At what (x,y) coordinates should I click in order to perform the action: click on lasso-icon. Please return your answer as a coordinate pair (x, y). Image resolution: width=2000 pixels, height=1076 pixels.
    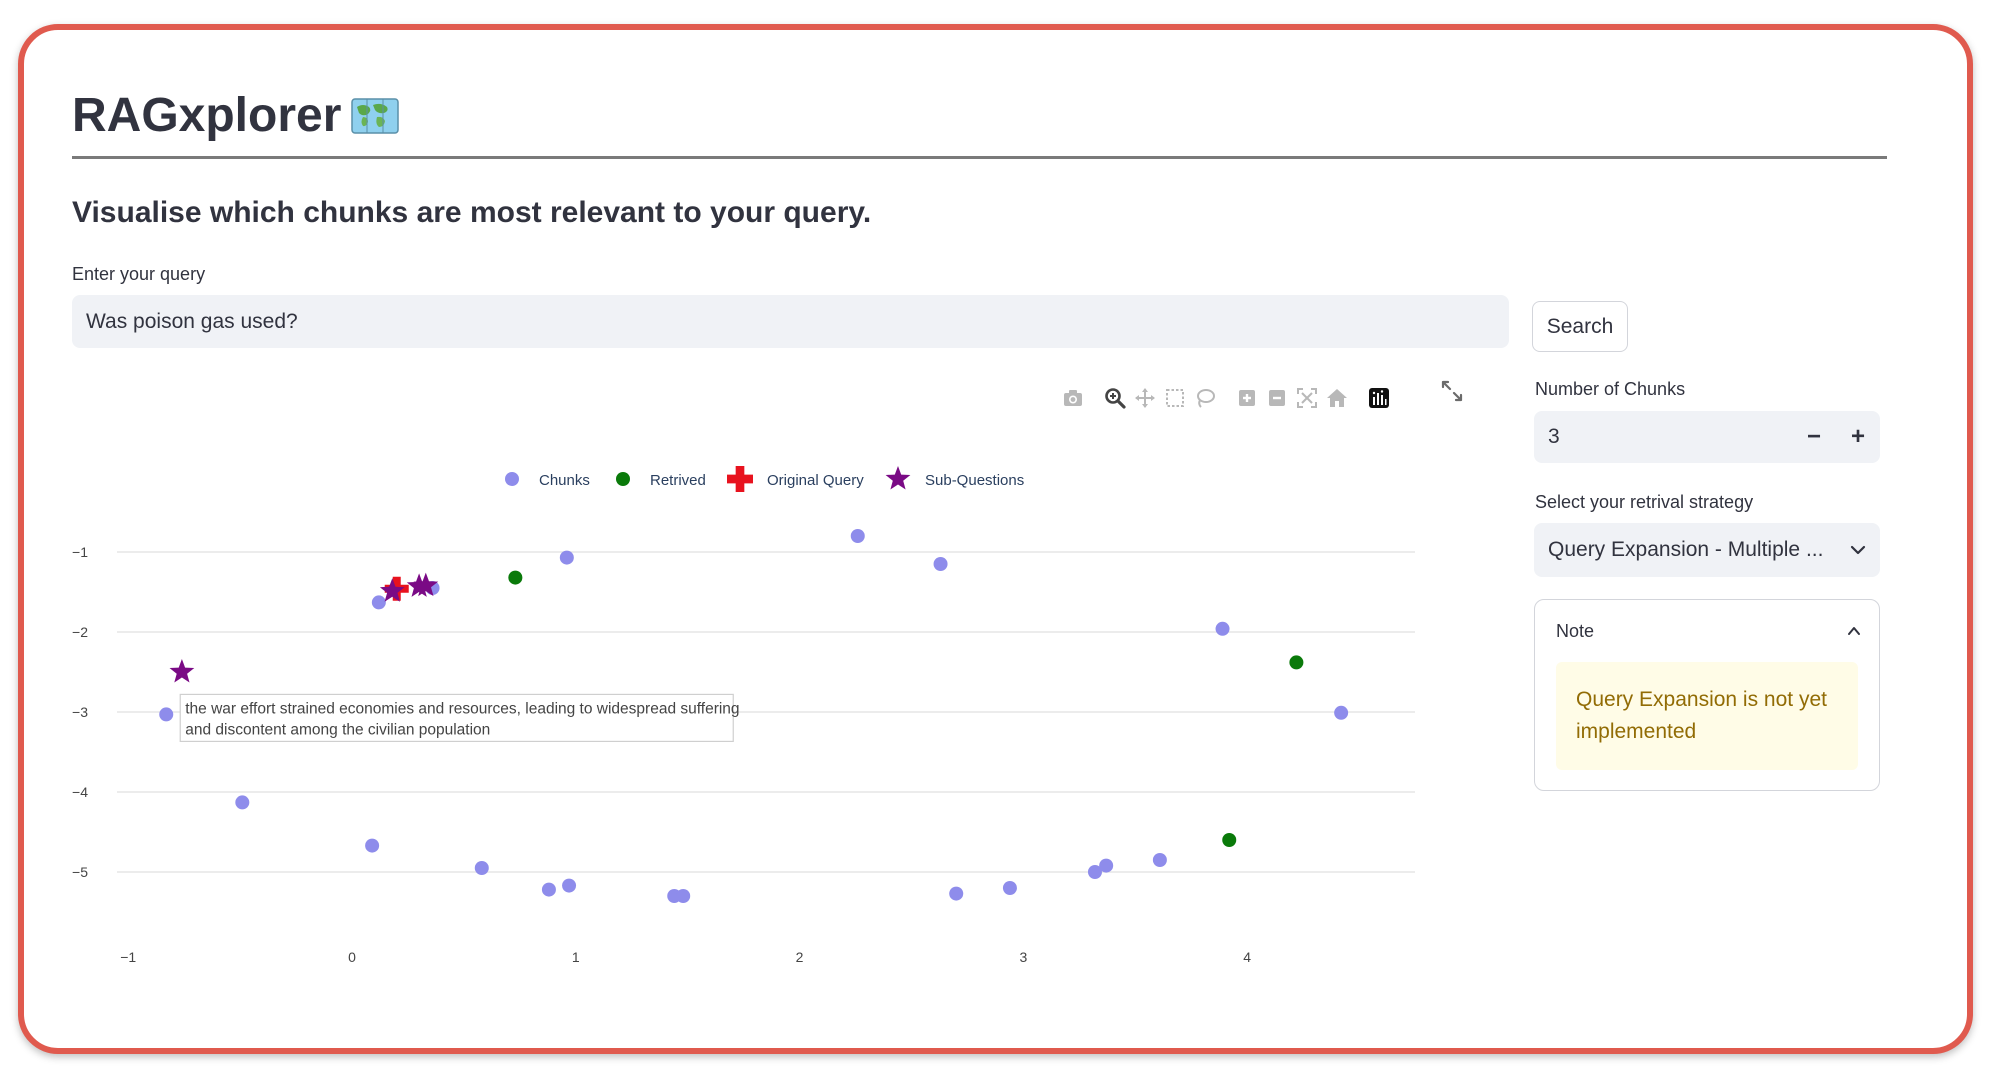
    Looking at the image, I should click on (1205, 398).